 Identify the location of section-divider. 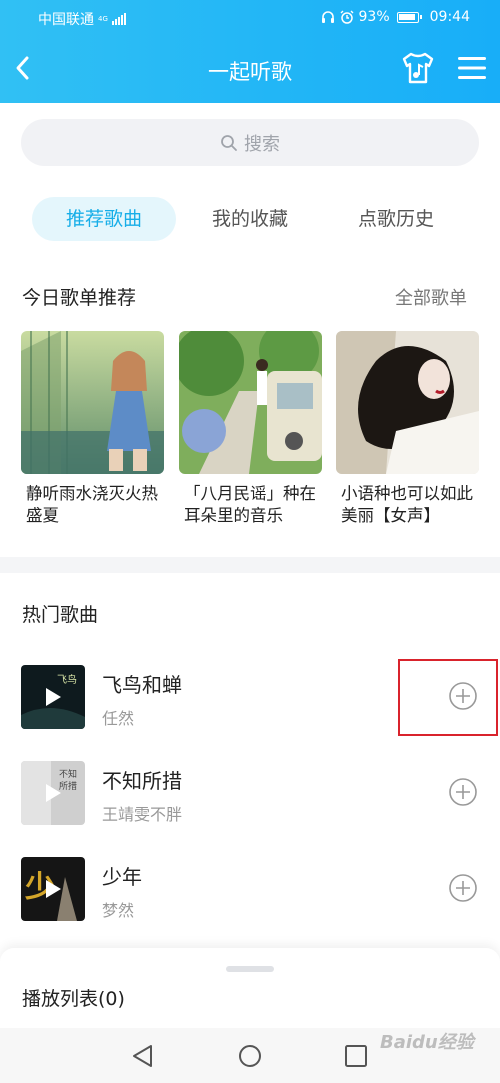
(250, 565).